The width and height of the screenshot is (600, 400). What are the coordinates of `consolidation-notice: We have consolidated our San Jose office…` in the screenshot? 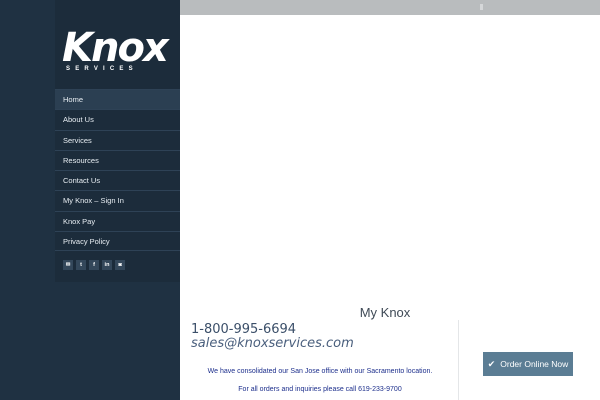 It's located at (320, 371).